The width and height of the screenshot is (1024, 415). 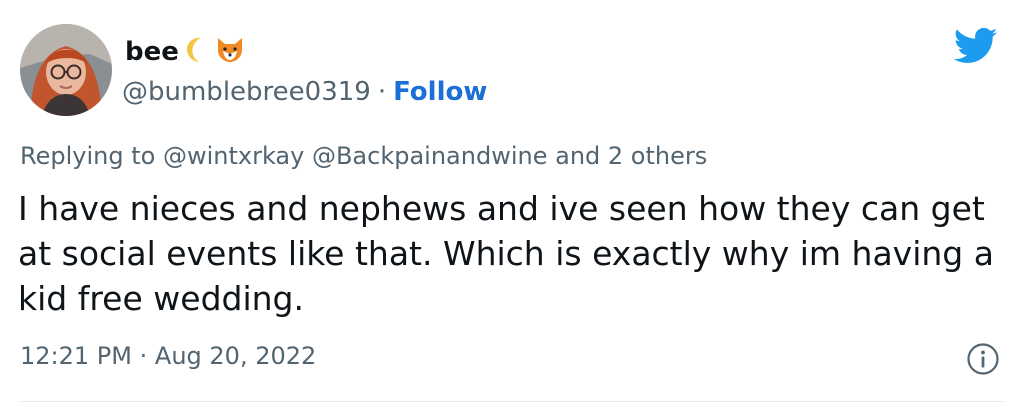 I want to click on info-icon, so click(x=983, y=359).